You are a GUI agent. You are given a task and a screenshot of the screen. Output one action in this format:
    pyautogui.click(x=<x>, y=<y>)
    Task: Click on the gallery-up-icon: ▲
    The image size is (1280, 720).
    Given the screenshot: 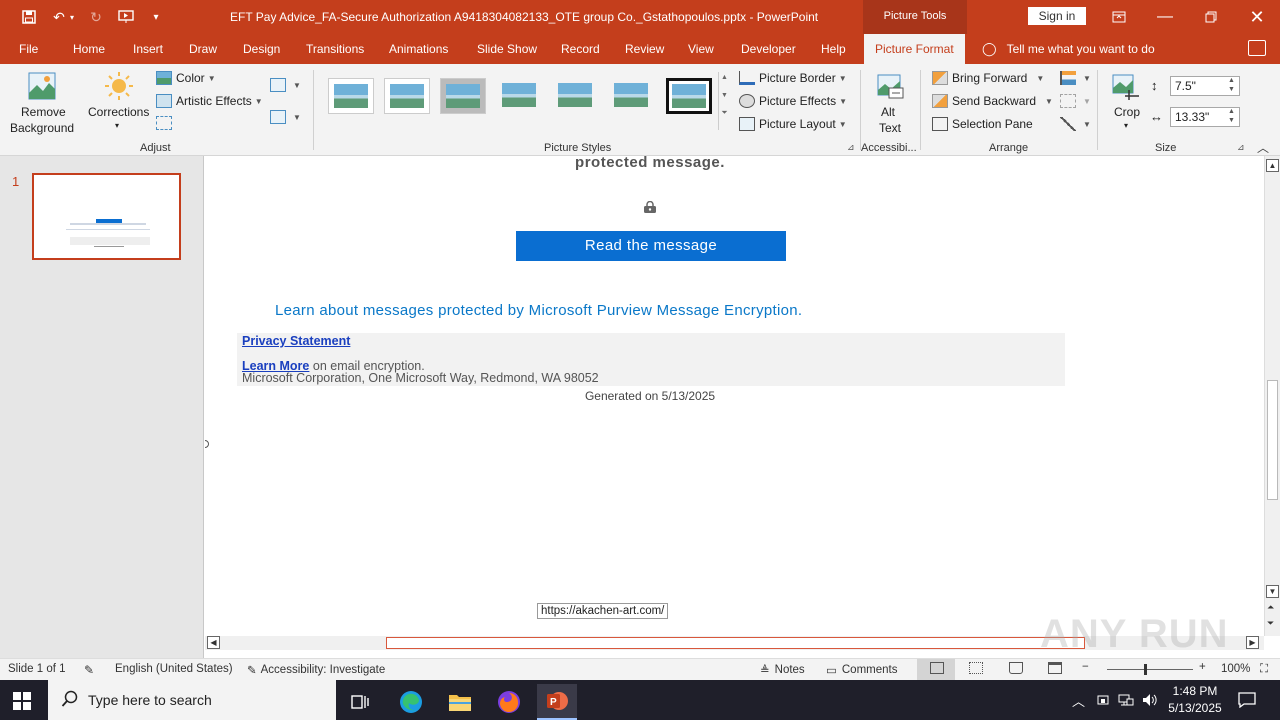 What is the action you would take?
    pyautogui.click(x=724, y=77)
    